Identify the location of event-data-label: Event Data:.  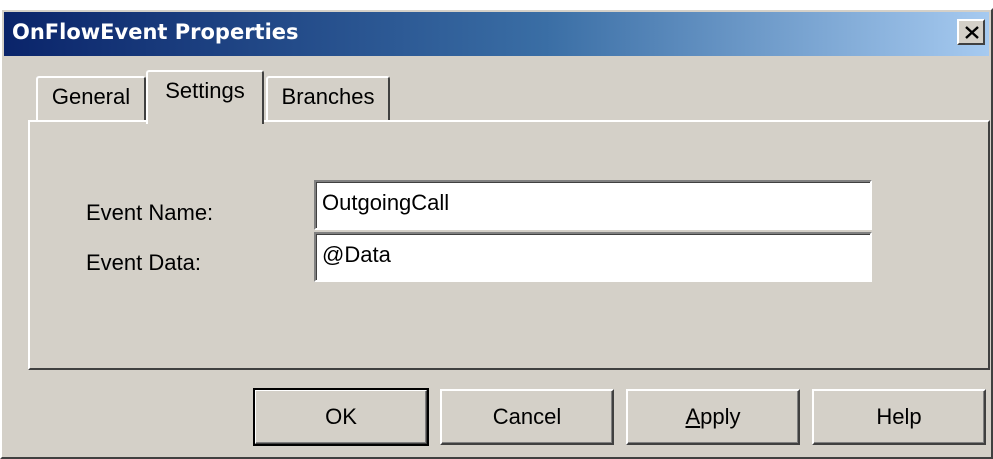
(143, 262).